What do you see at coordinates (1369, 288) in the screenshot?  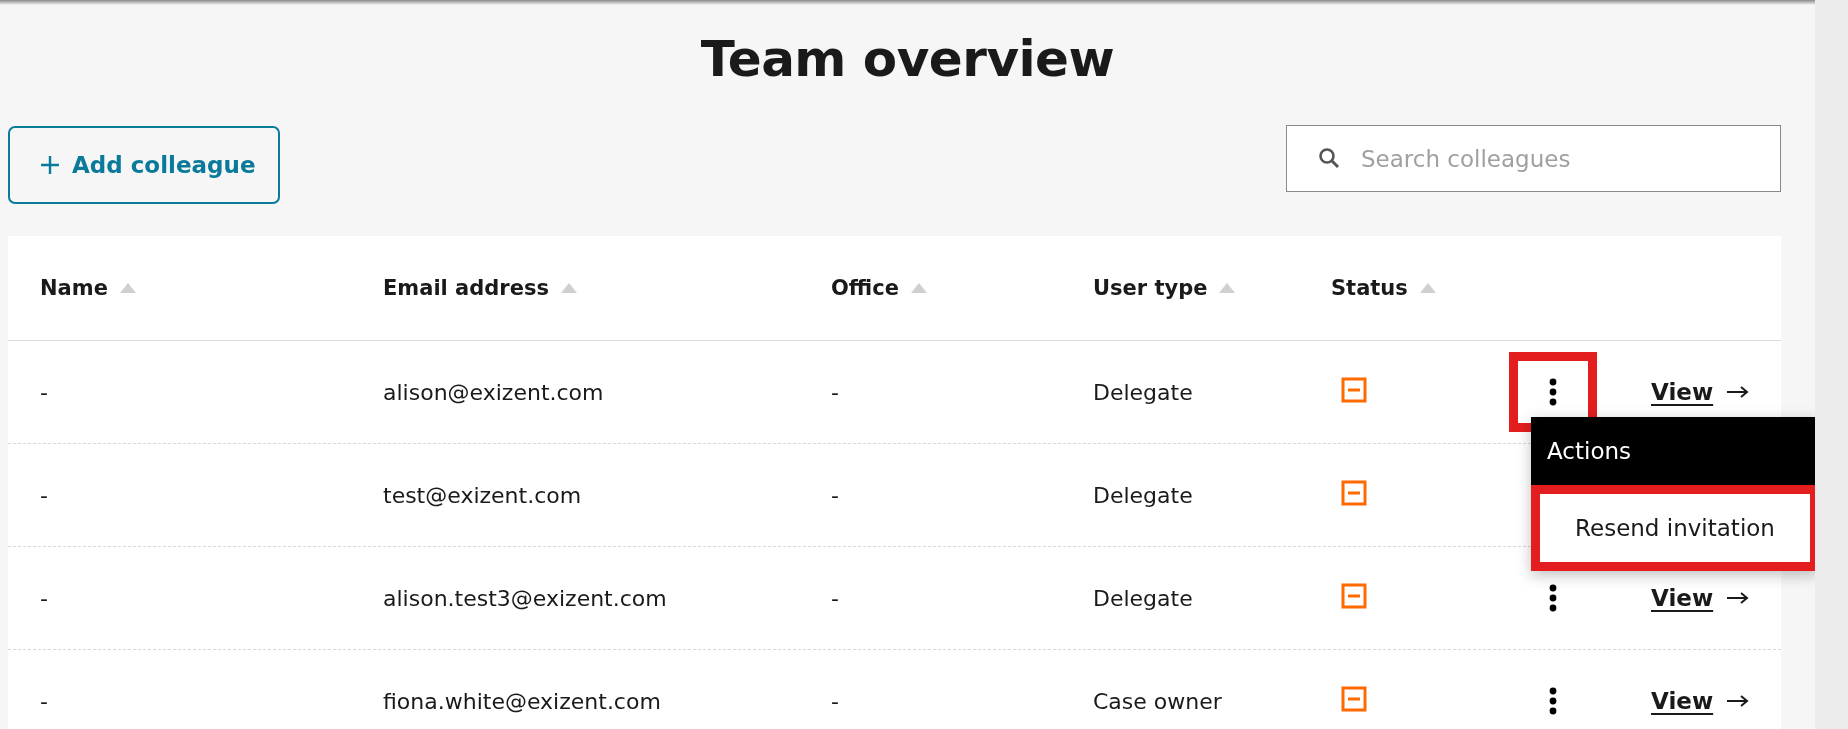 I see `column-header: Status` at bounding box center [1369, 288].